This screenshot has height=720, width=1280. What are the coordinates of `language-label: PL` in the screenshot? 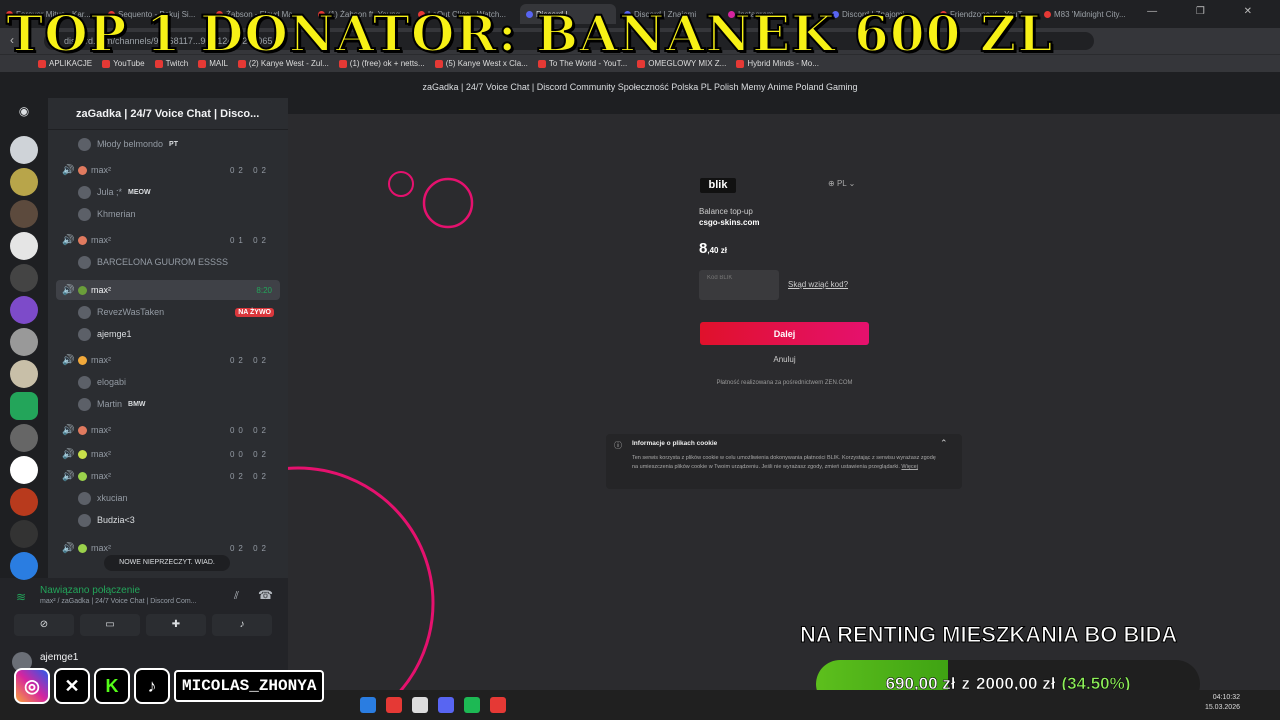 It's located at (841, 183).